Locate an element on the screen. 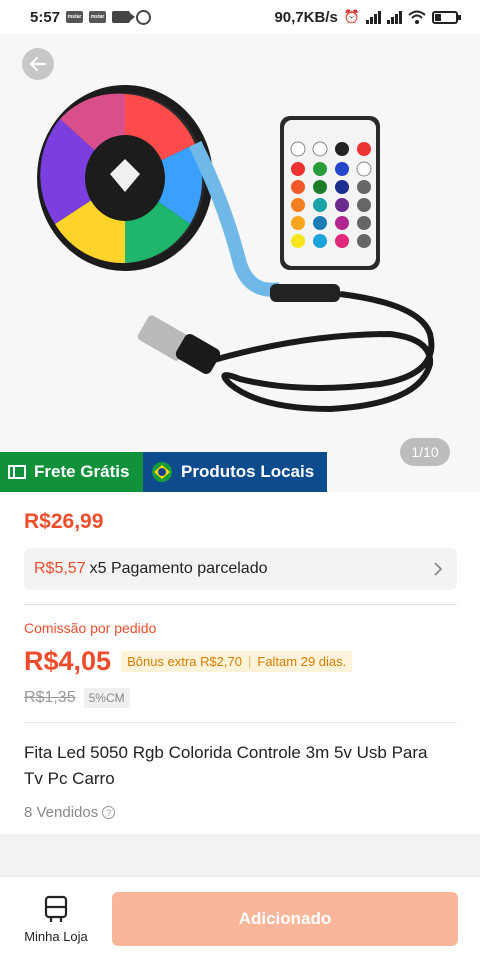 The height and width of the screenshot is (960, 480). chevron-right-icon is located at coordinates (438, 569).